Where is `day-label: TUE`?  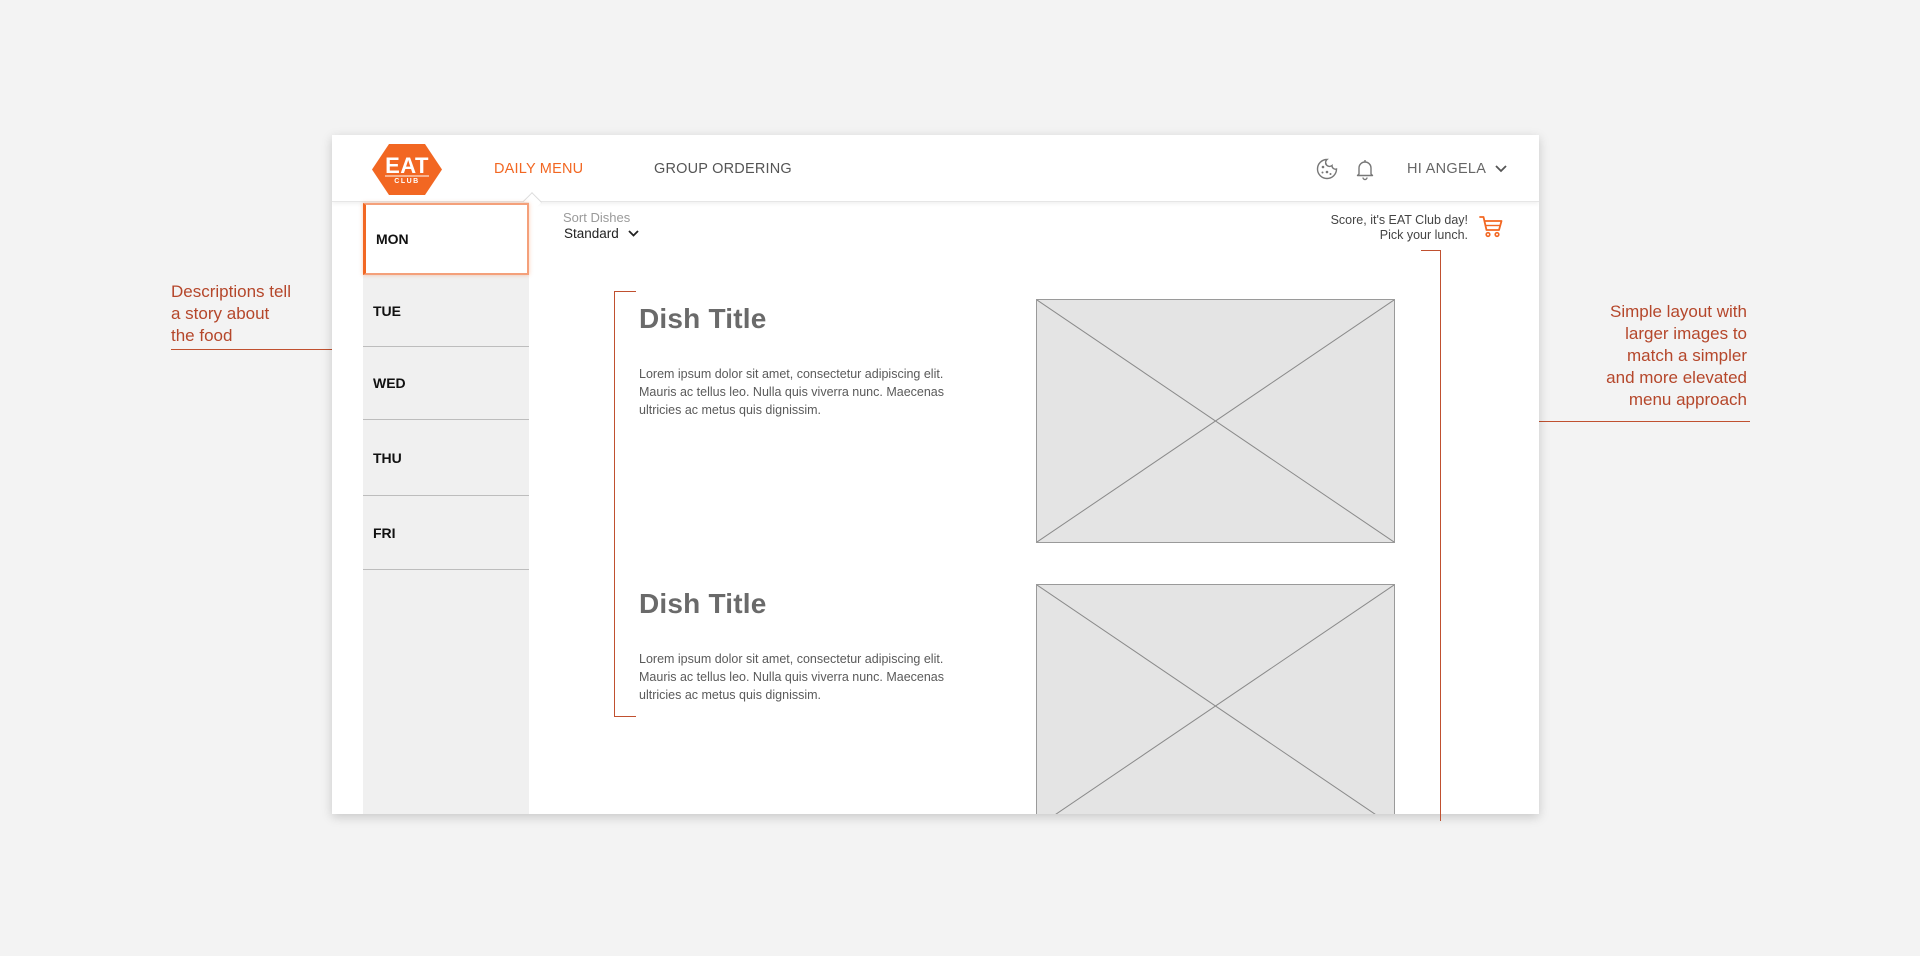 day-label: TUE is located at coordinates (387, 310).